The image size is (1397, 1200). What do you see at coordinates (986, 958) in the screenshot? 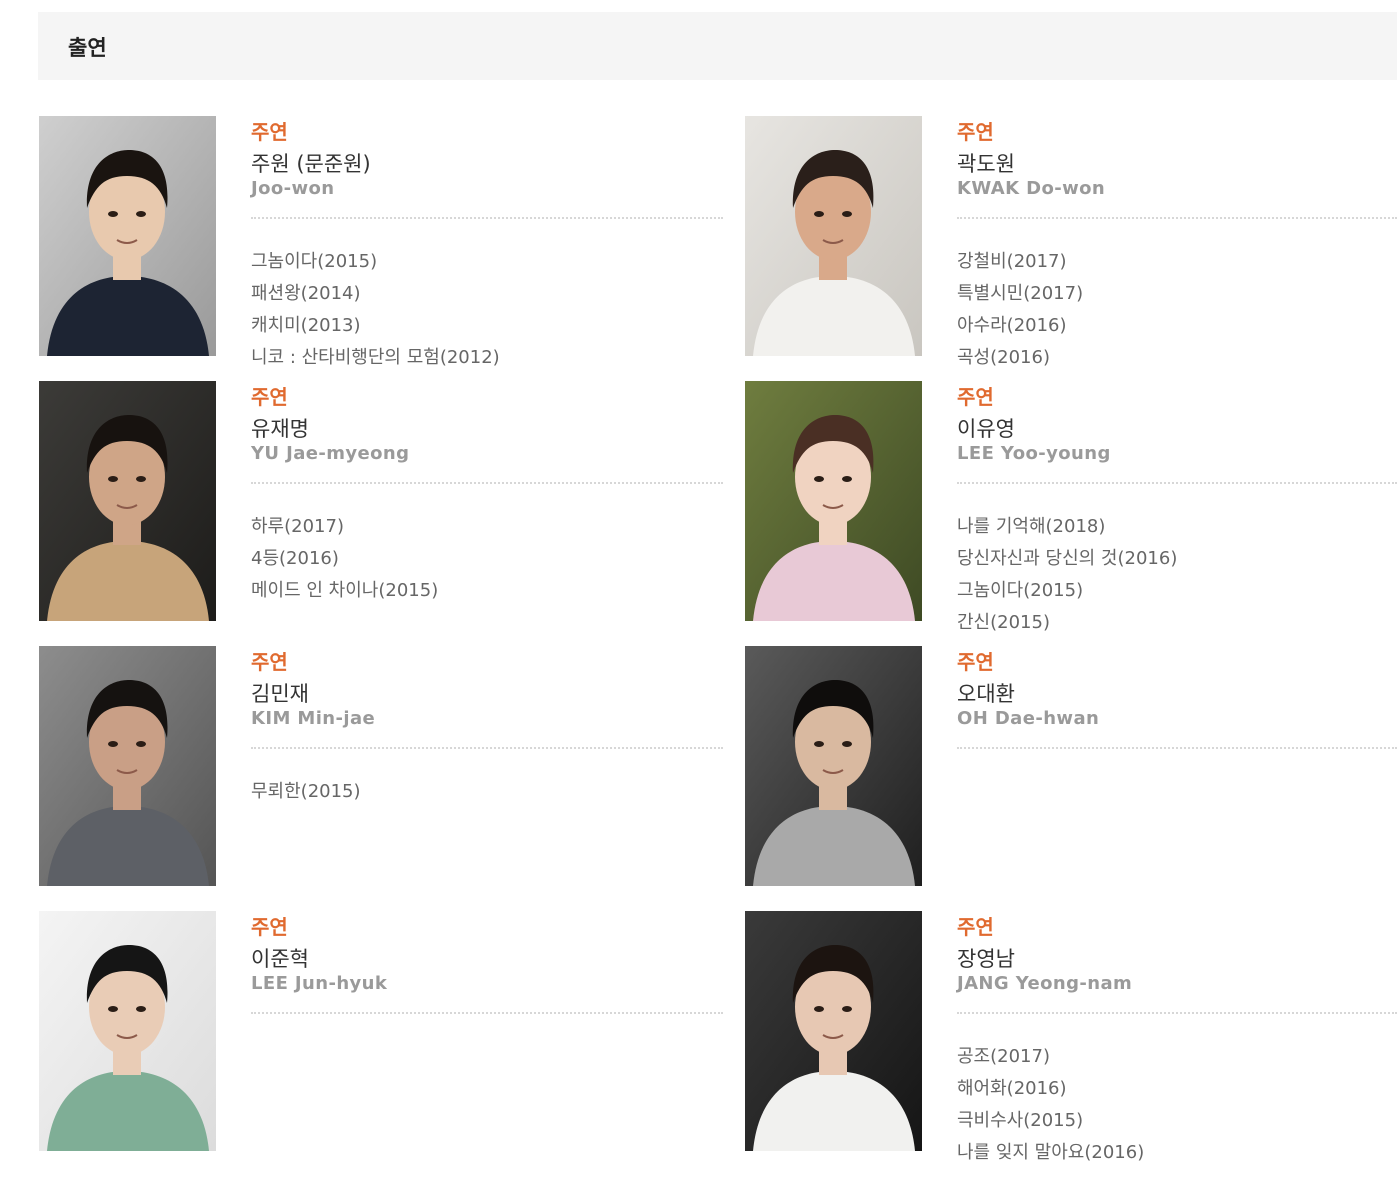
I see `actor-name-korean: 장영남` at bounding box center [986, 958].